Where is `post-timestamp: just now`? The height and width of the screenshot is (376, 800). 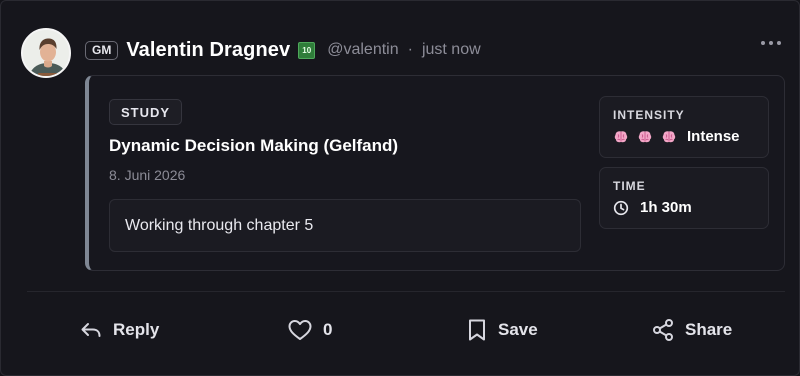
post-timestamp: just now is located at coordinates (451, 49).